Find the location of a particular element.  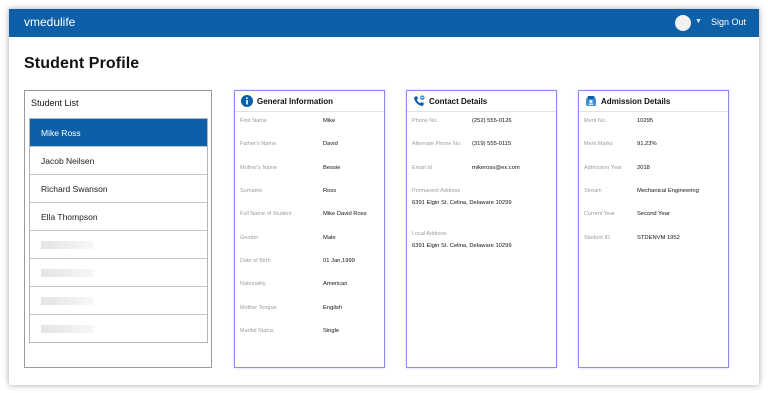

card-header: Contact Details is located at coordinates (481, 101).